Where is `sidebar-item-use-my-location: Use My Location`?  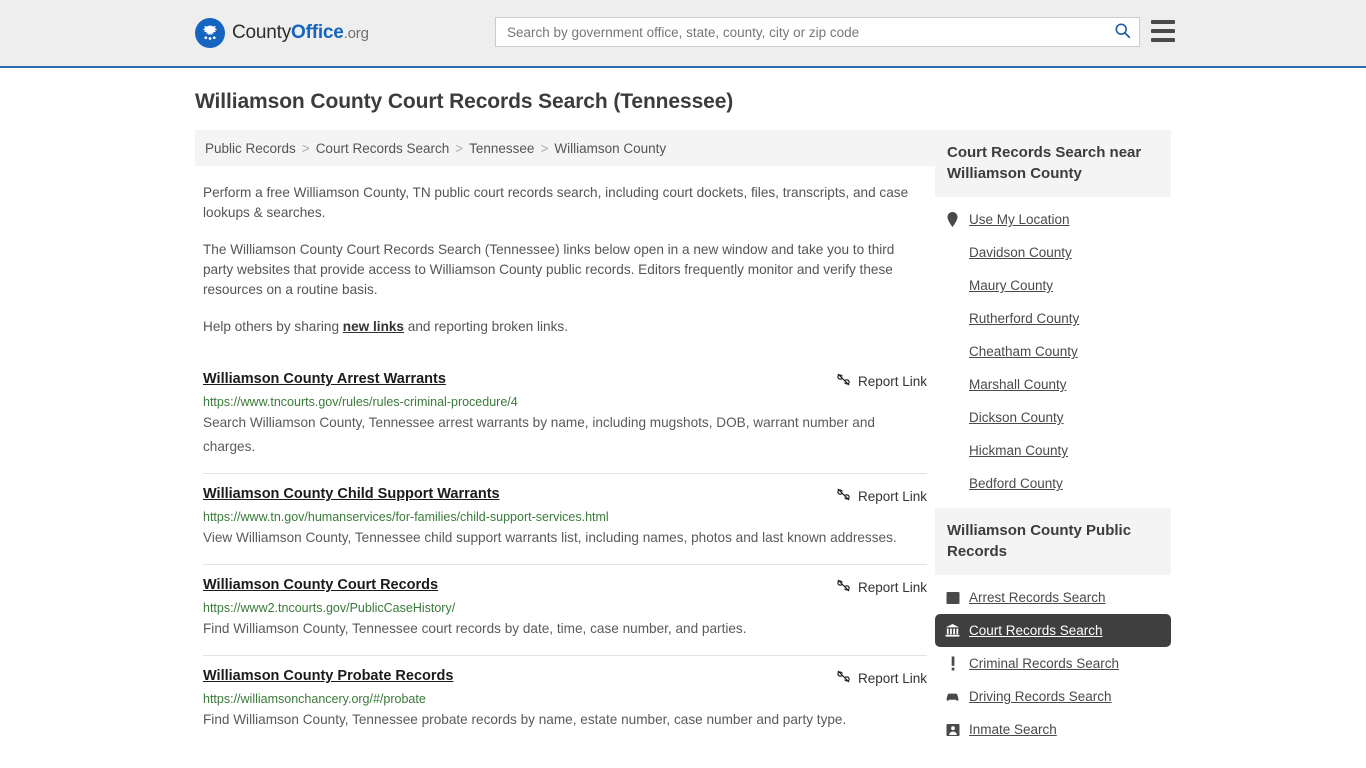 sidebar-item-use-my-location: Use My Location is located at coordinates (1053, 219).